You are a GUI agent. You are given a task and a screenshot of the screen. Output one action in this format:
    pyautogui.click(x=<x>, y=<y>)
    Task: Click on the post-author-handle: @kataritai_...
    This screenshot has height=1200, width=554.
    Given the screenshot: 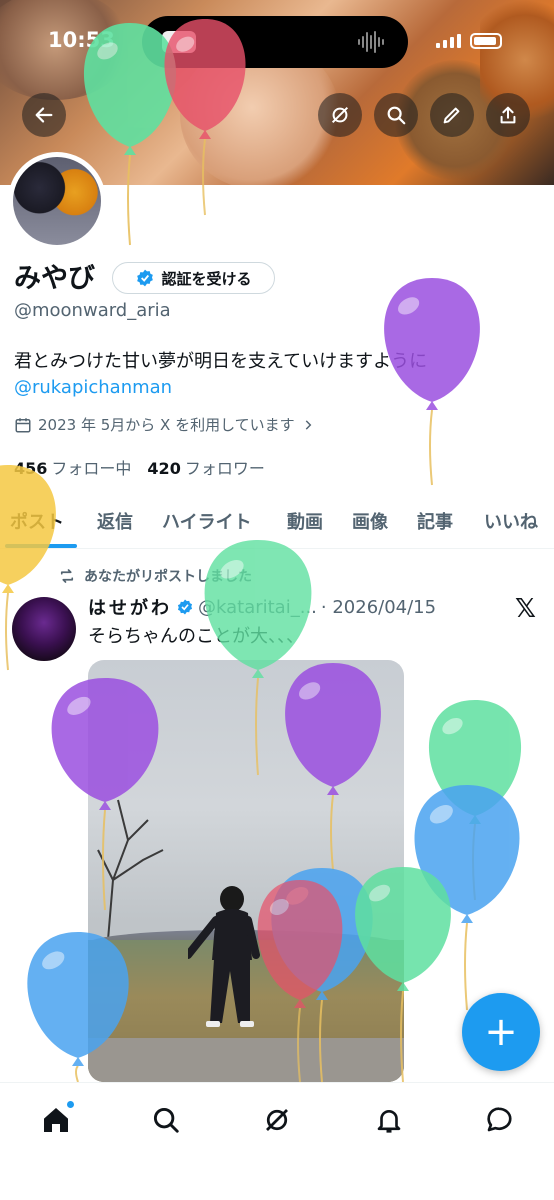 What is the action you would take?
    pyautogui.click(x=257, y=607)
    